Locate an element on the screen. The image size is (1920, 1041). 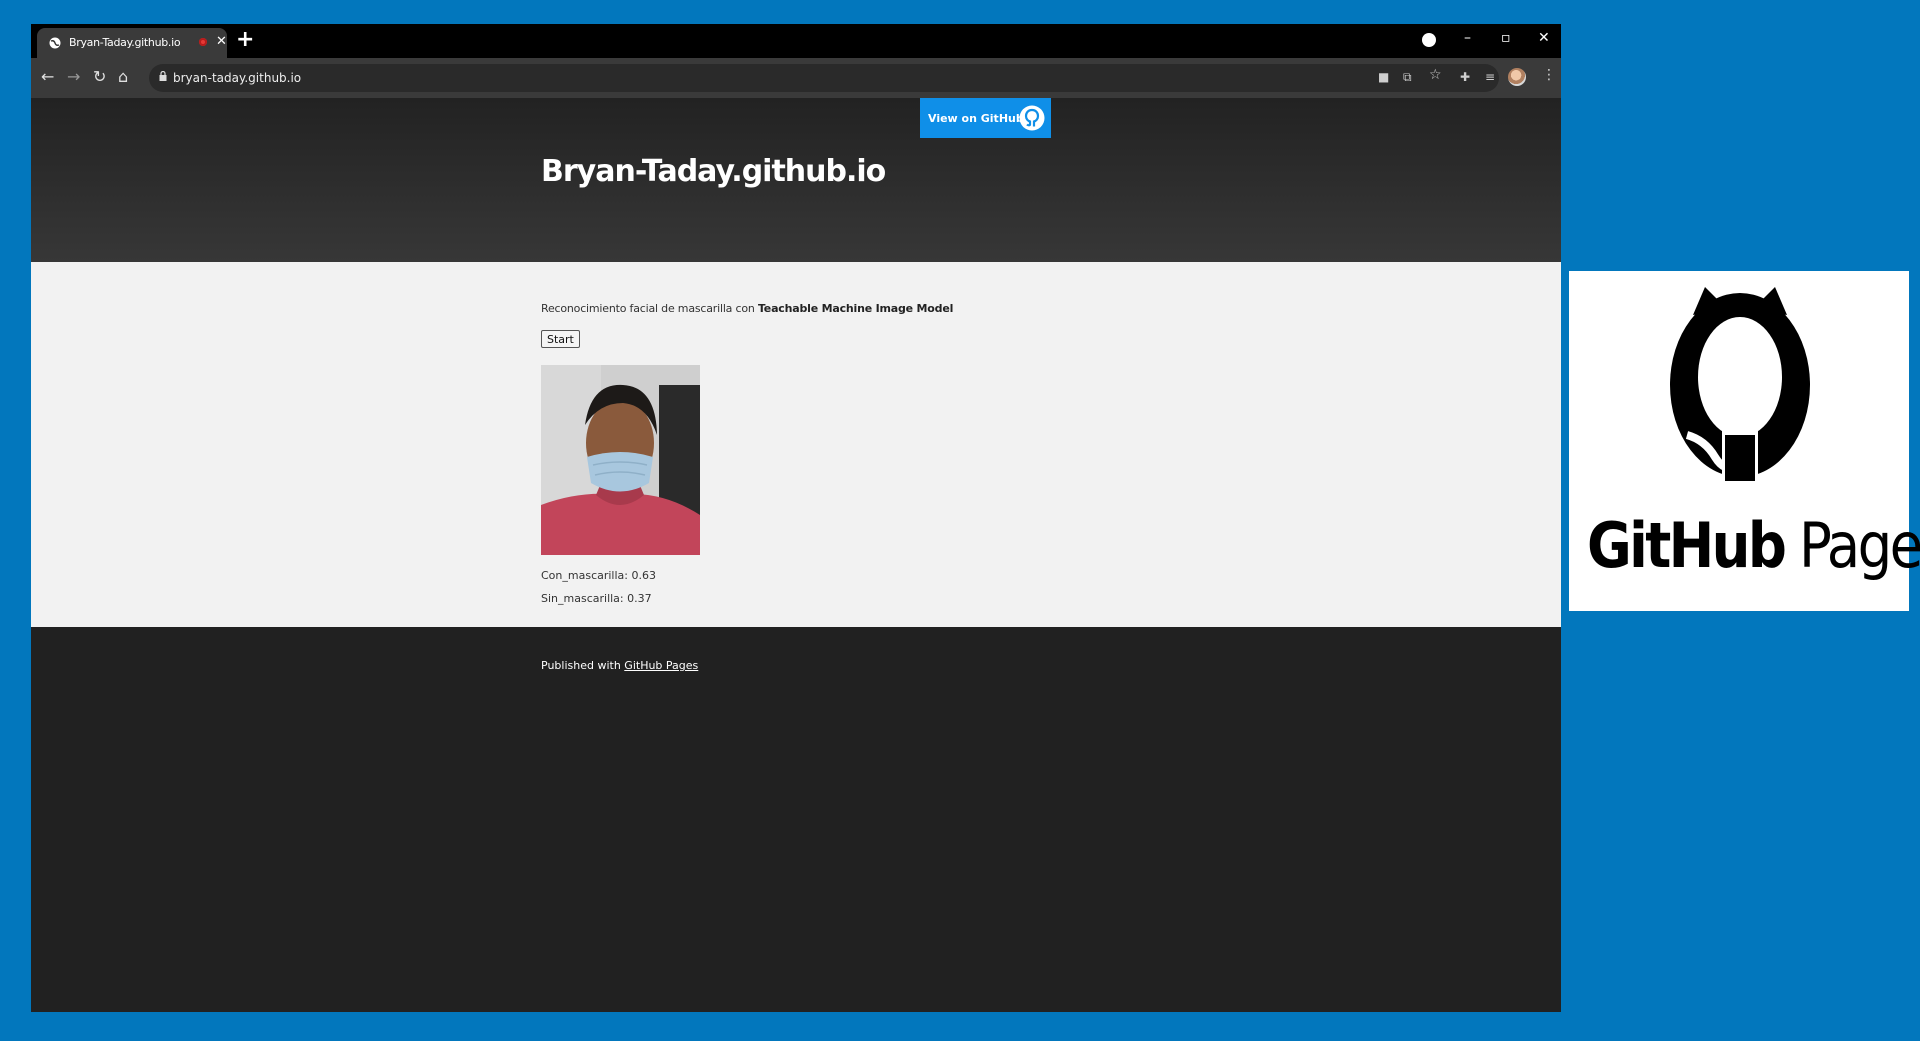
start-button: Start is located at coordinates (560, 339).